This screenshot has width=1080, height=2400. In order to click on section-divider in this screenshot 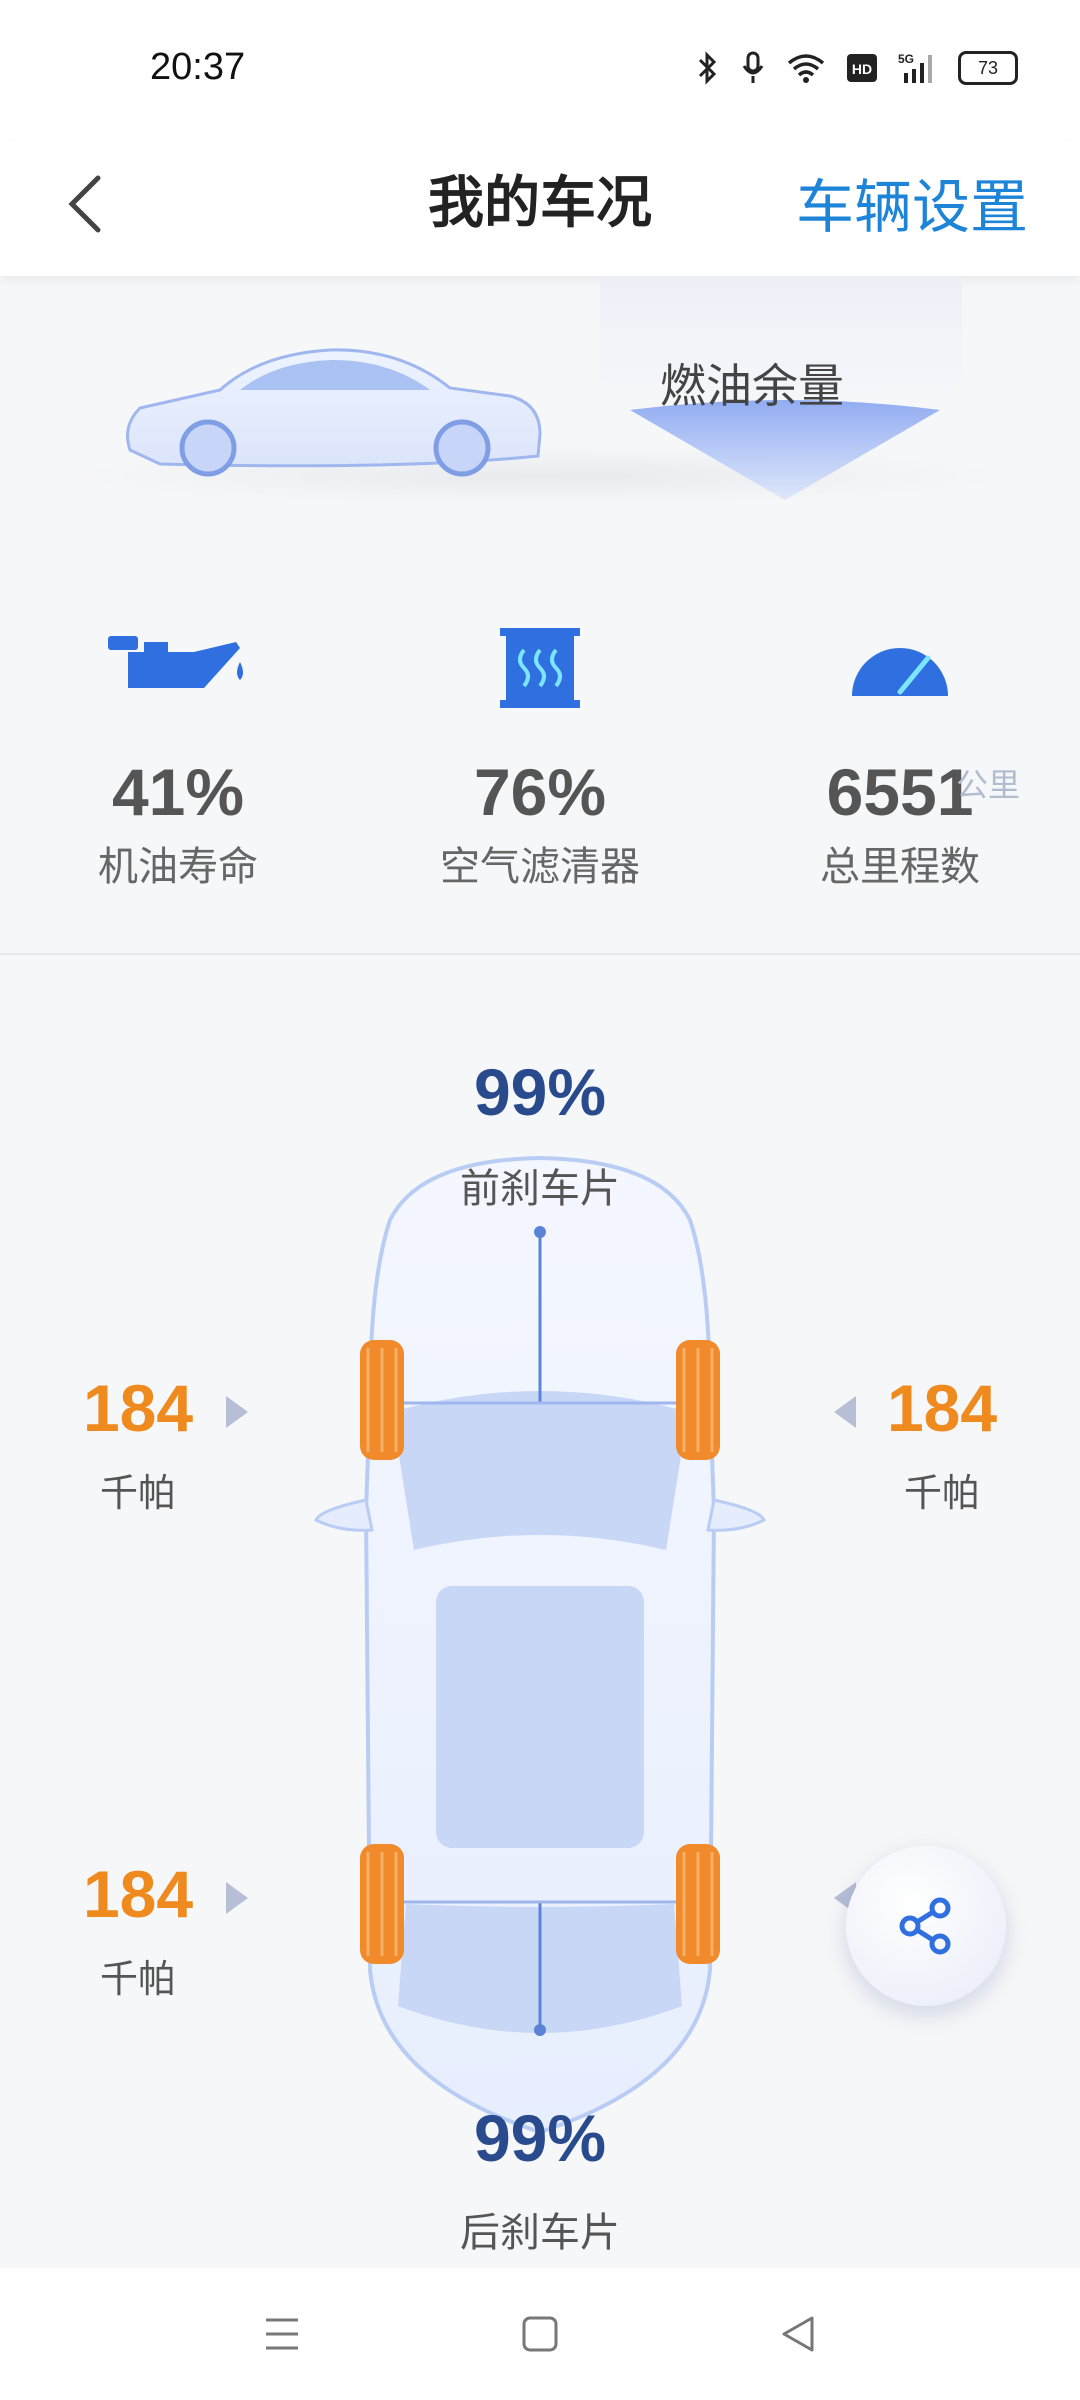, I will do `click(540, 954)`.